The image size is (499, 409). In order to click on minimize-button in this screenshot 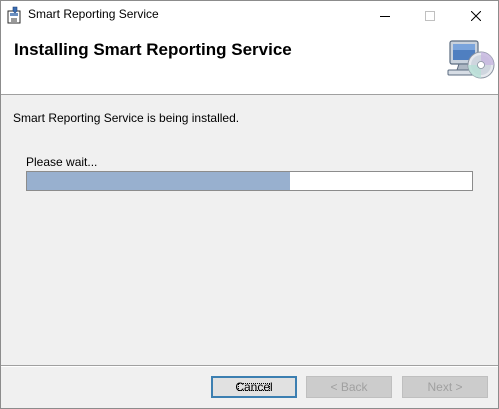, I will do `click(384, 15)`.